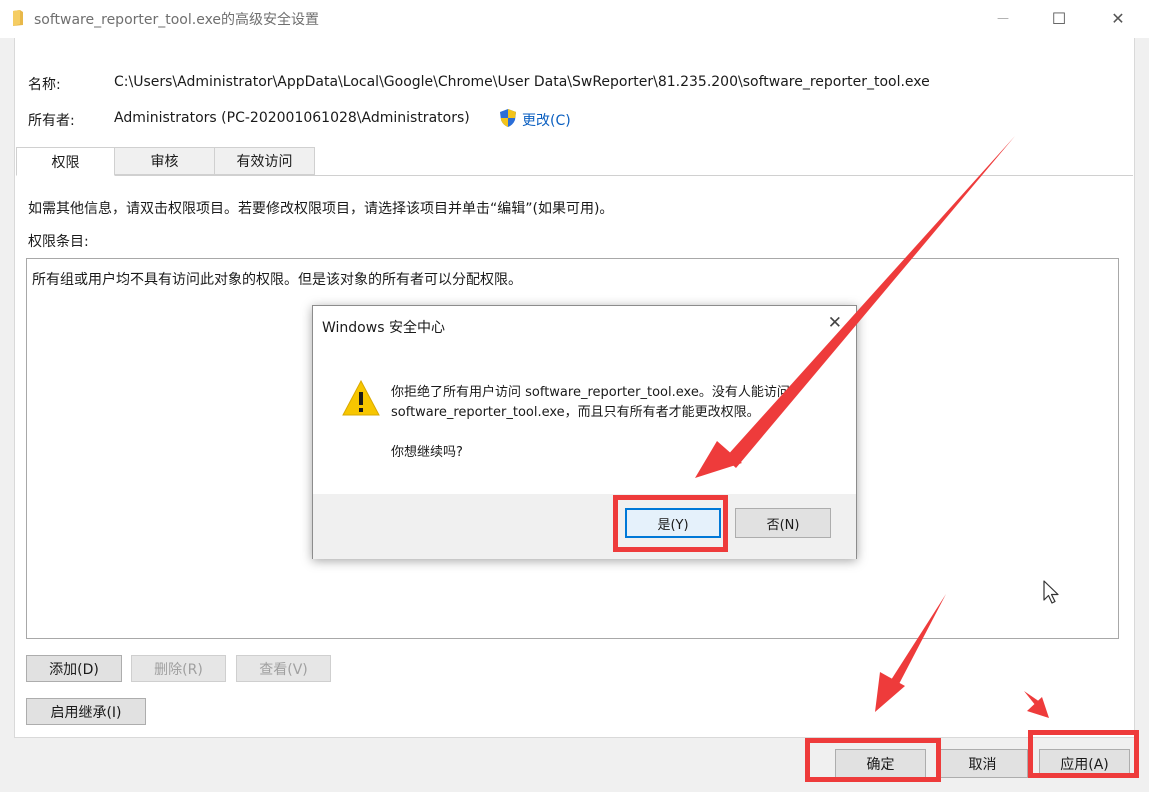 Image resolution: width=1149 pixels, height=792 pixels. Describe the element at coordinates (177, 20) in the screenshot. I see `window-title: software_reporter_tool.exe的高级安全设置` at that location.